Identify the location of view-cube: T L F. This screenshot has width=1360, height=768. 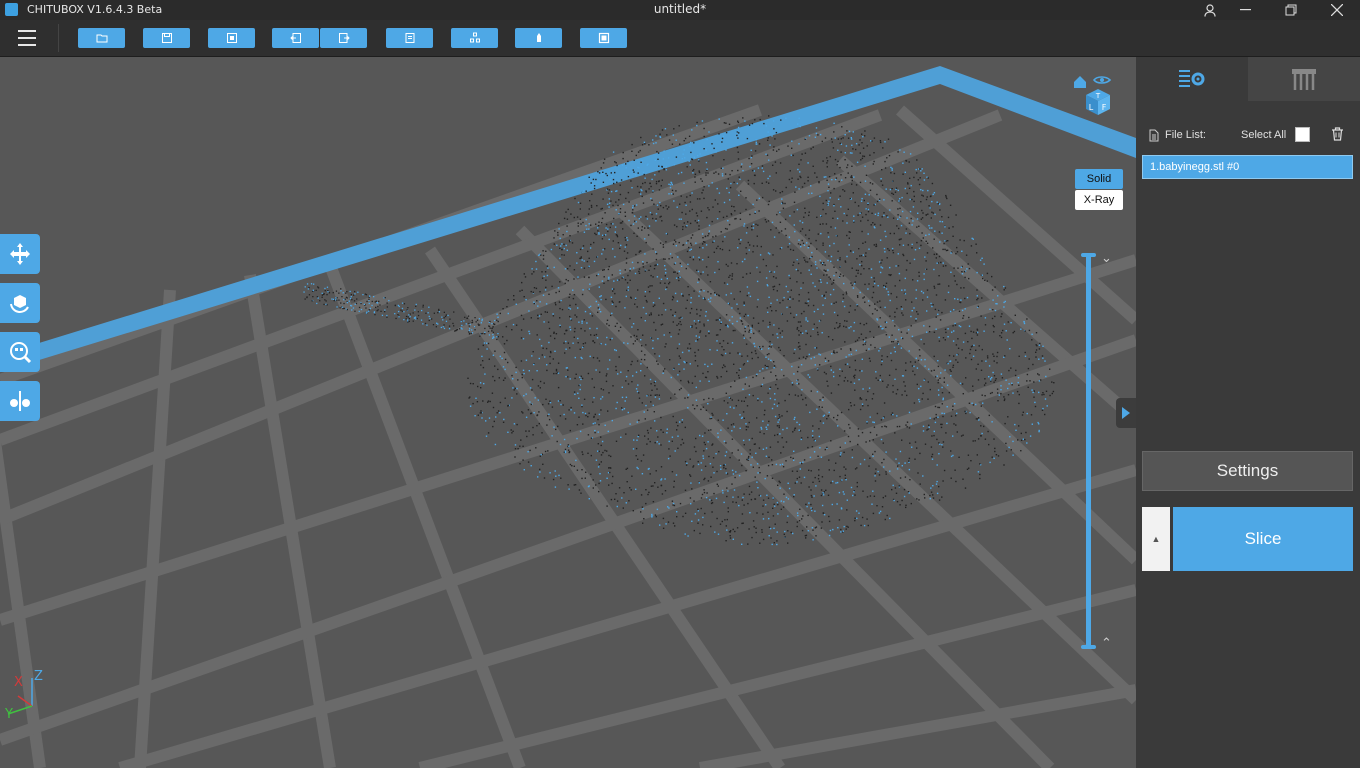
(1093, 97).